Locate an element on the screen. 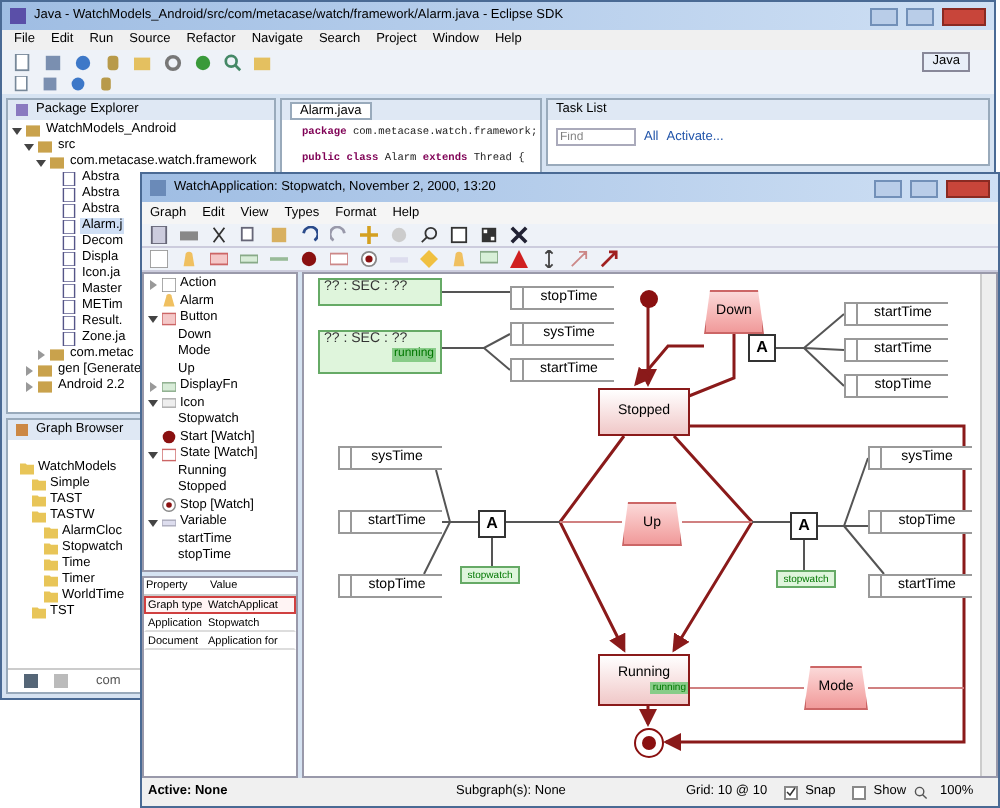 The image size is (1000, 808). square-icon is located at coordinates (459, 235).